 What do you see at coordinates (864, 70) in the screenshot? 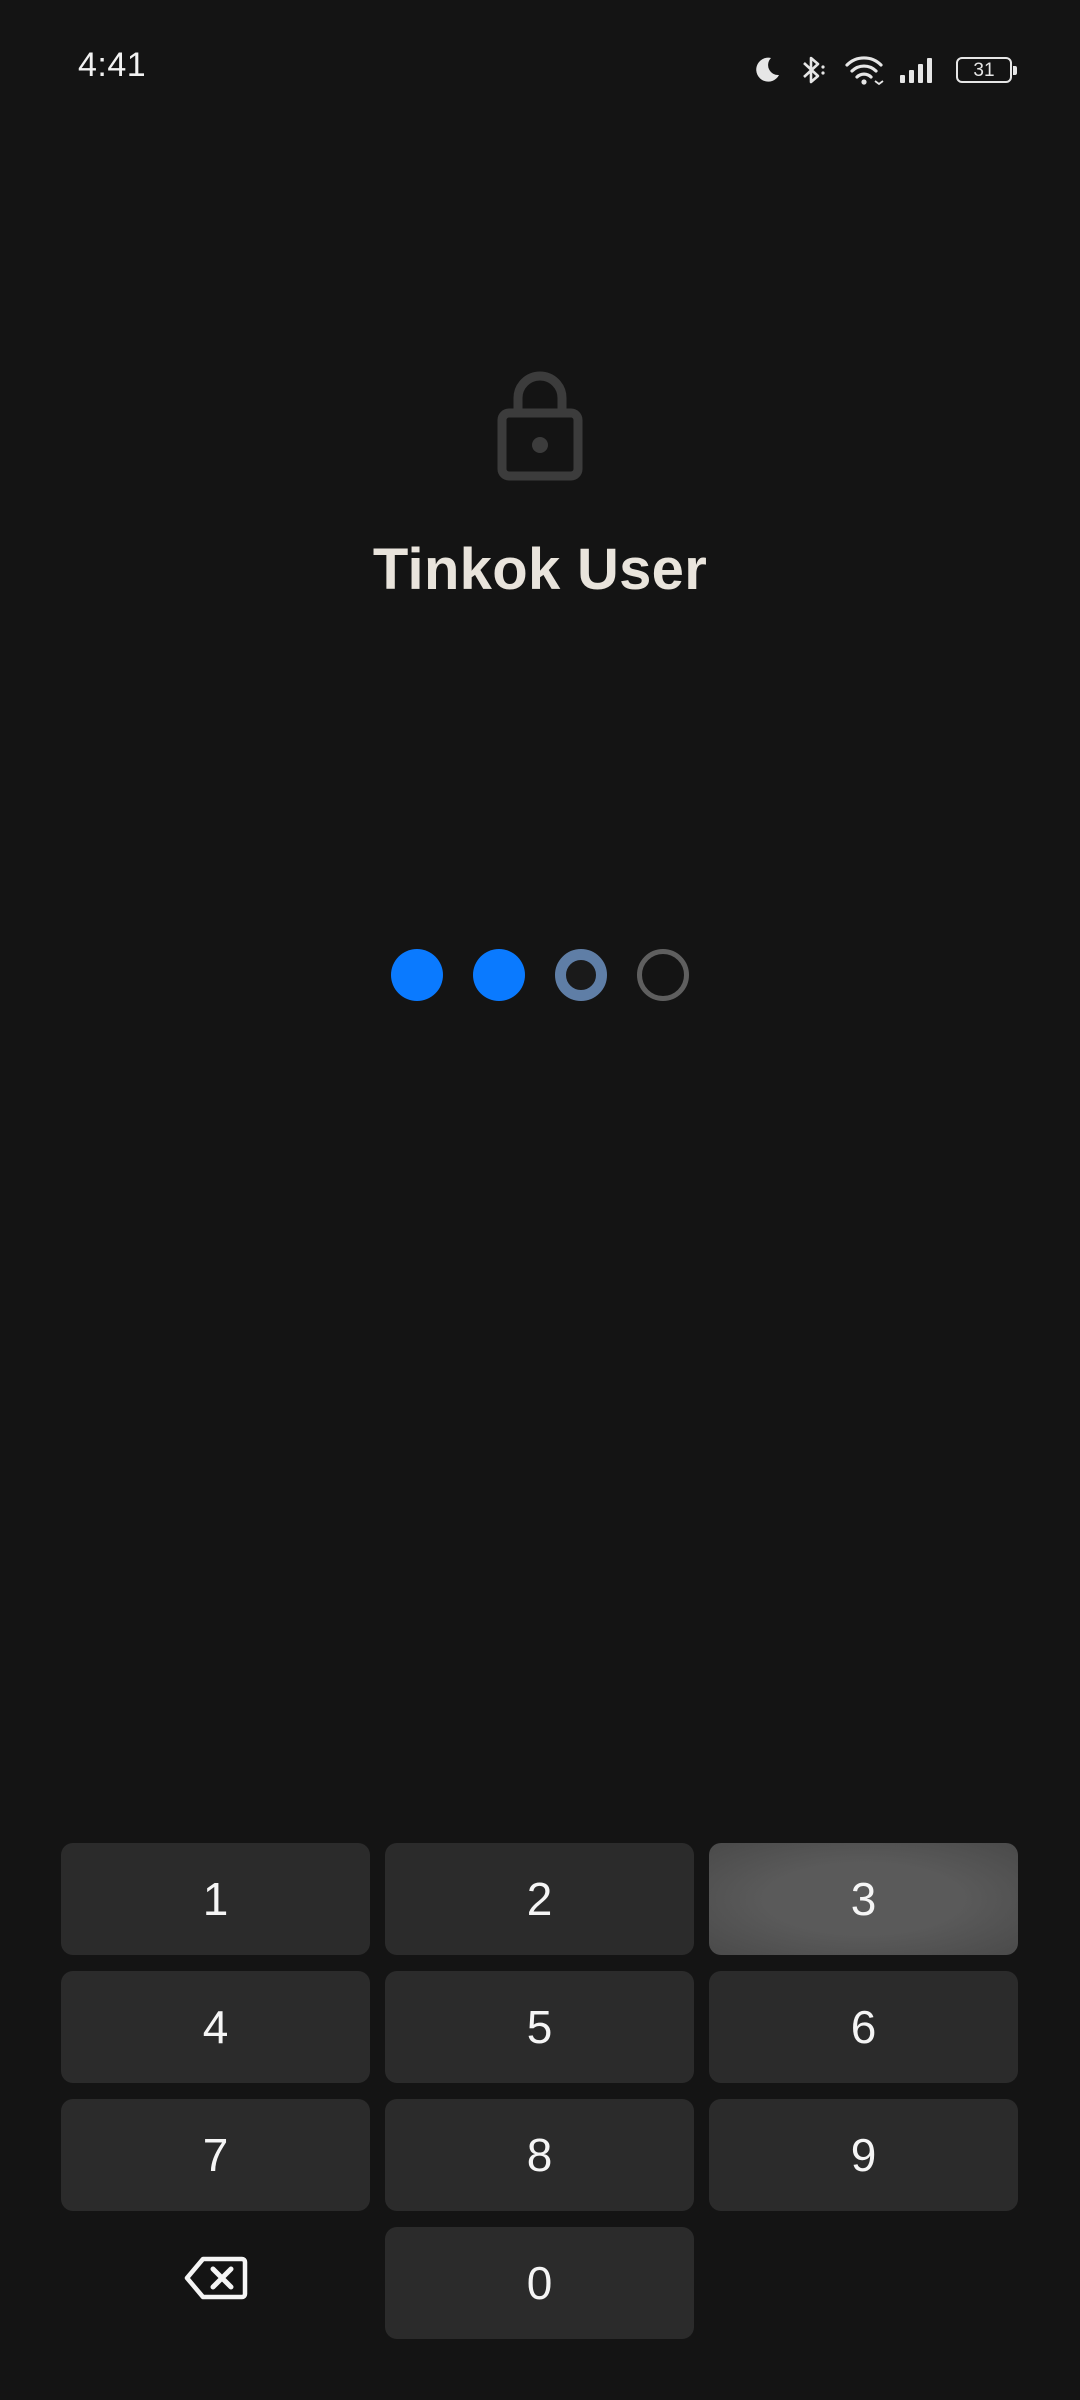
I see `wifi-icon` at bounding box center [864, 70].